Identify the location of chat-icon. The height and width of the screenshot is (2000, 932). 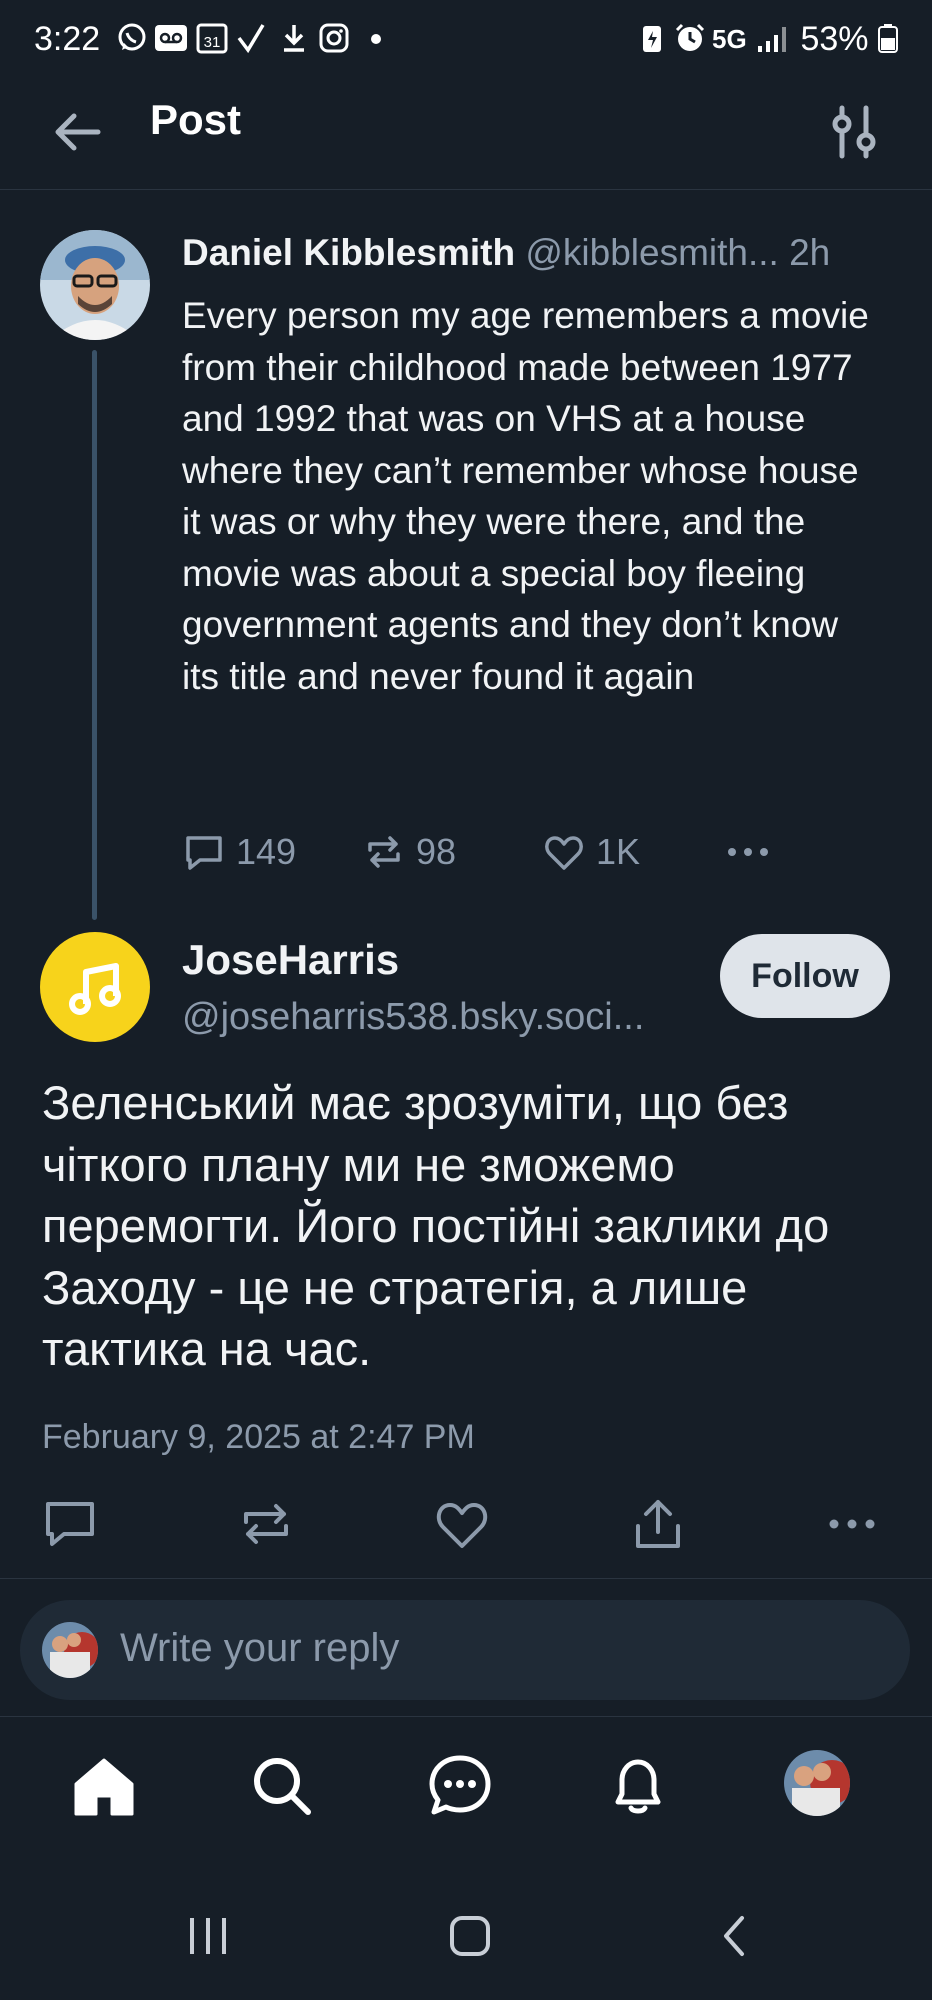
(460, 1785).